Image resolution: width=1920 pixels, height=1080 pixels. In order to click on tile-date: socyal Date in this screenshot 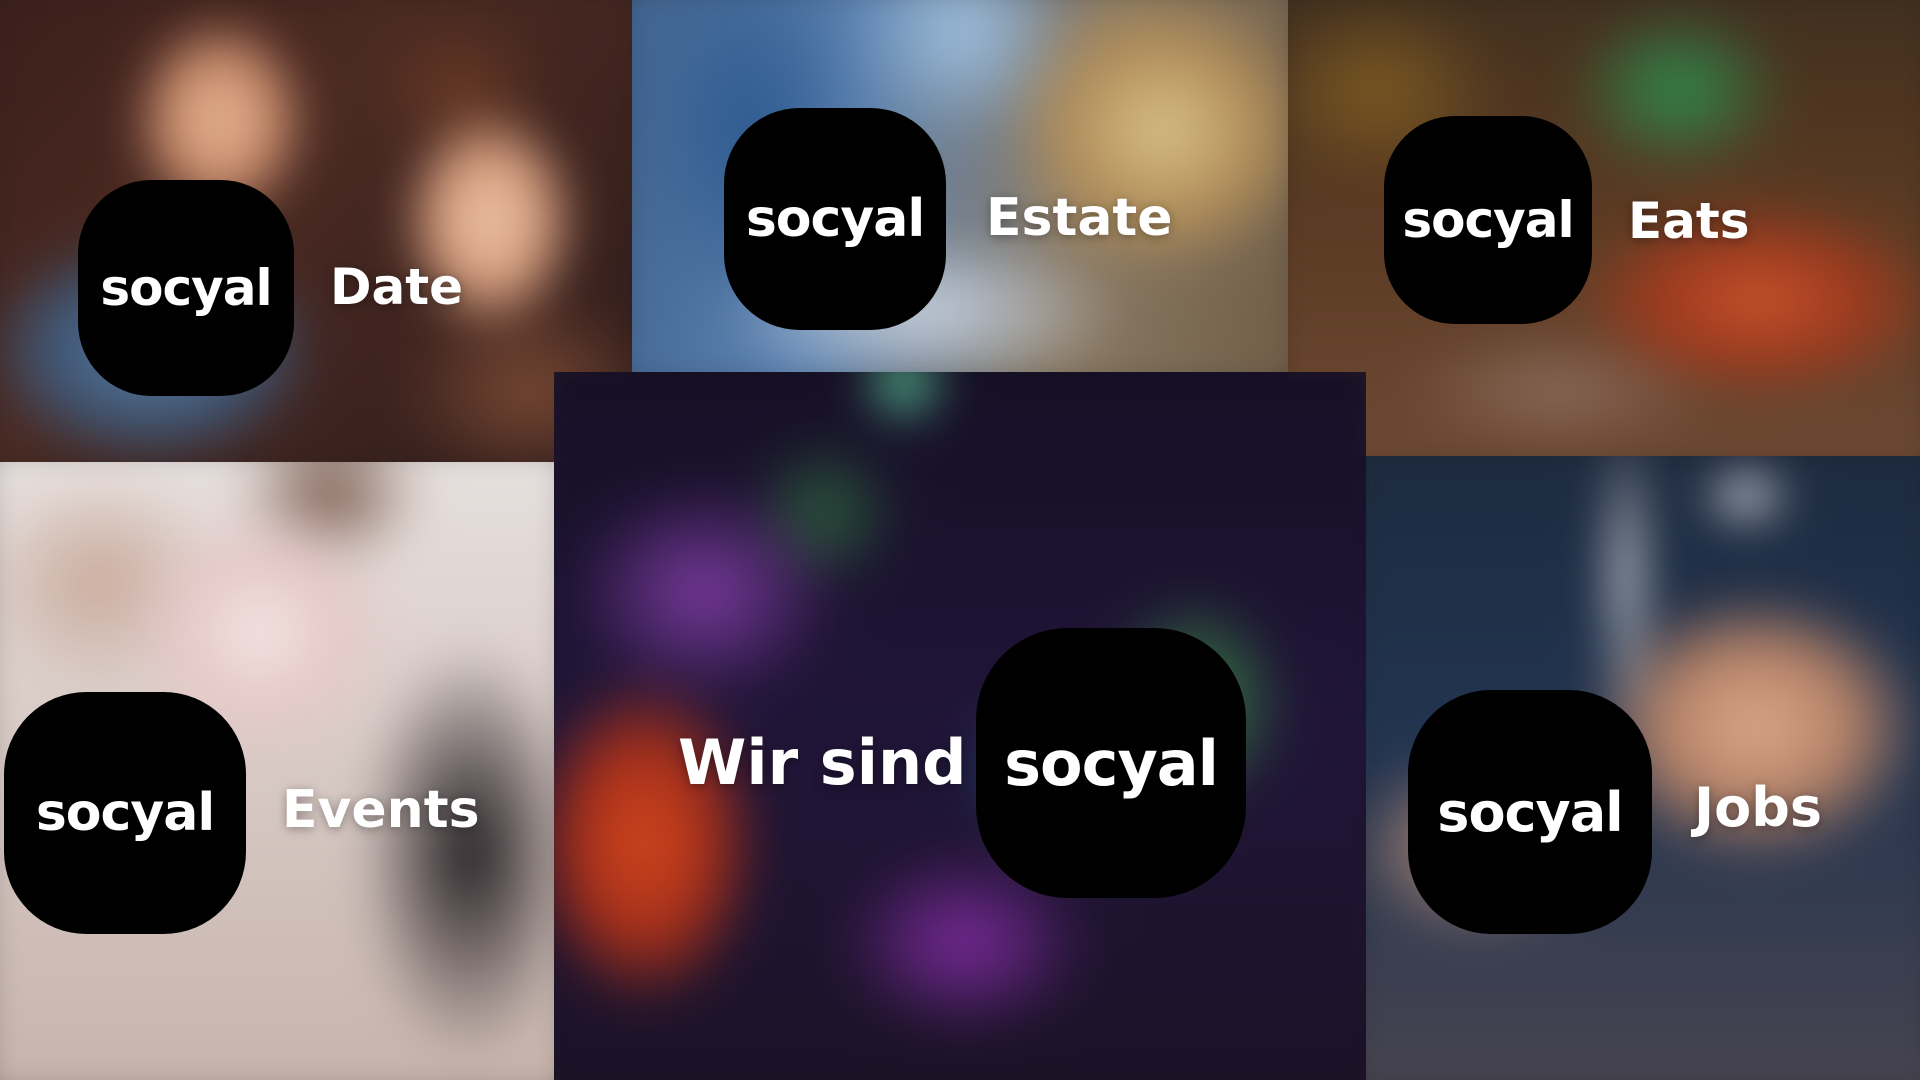, I will do `click(316, 231)`.